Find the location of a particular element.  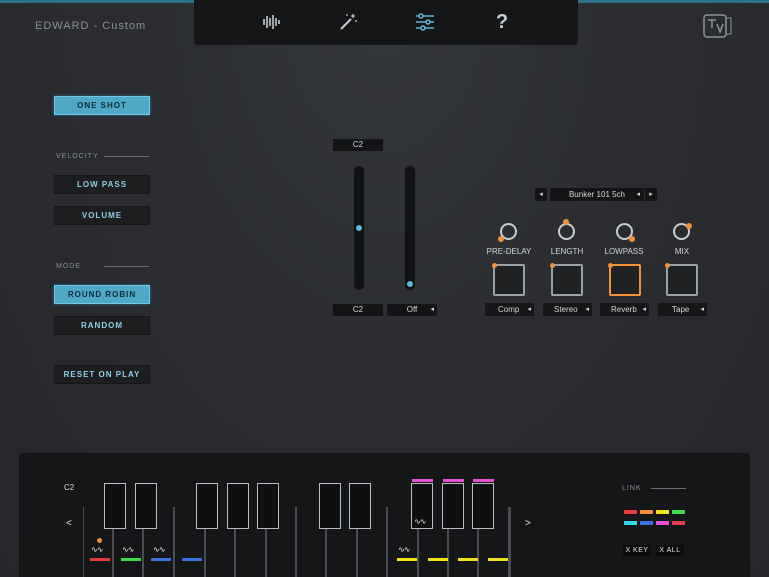

pre-delay-label: PRE-DELAY is located at coordinates (509, 251).